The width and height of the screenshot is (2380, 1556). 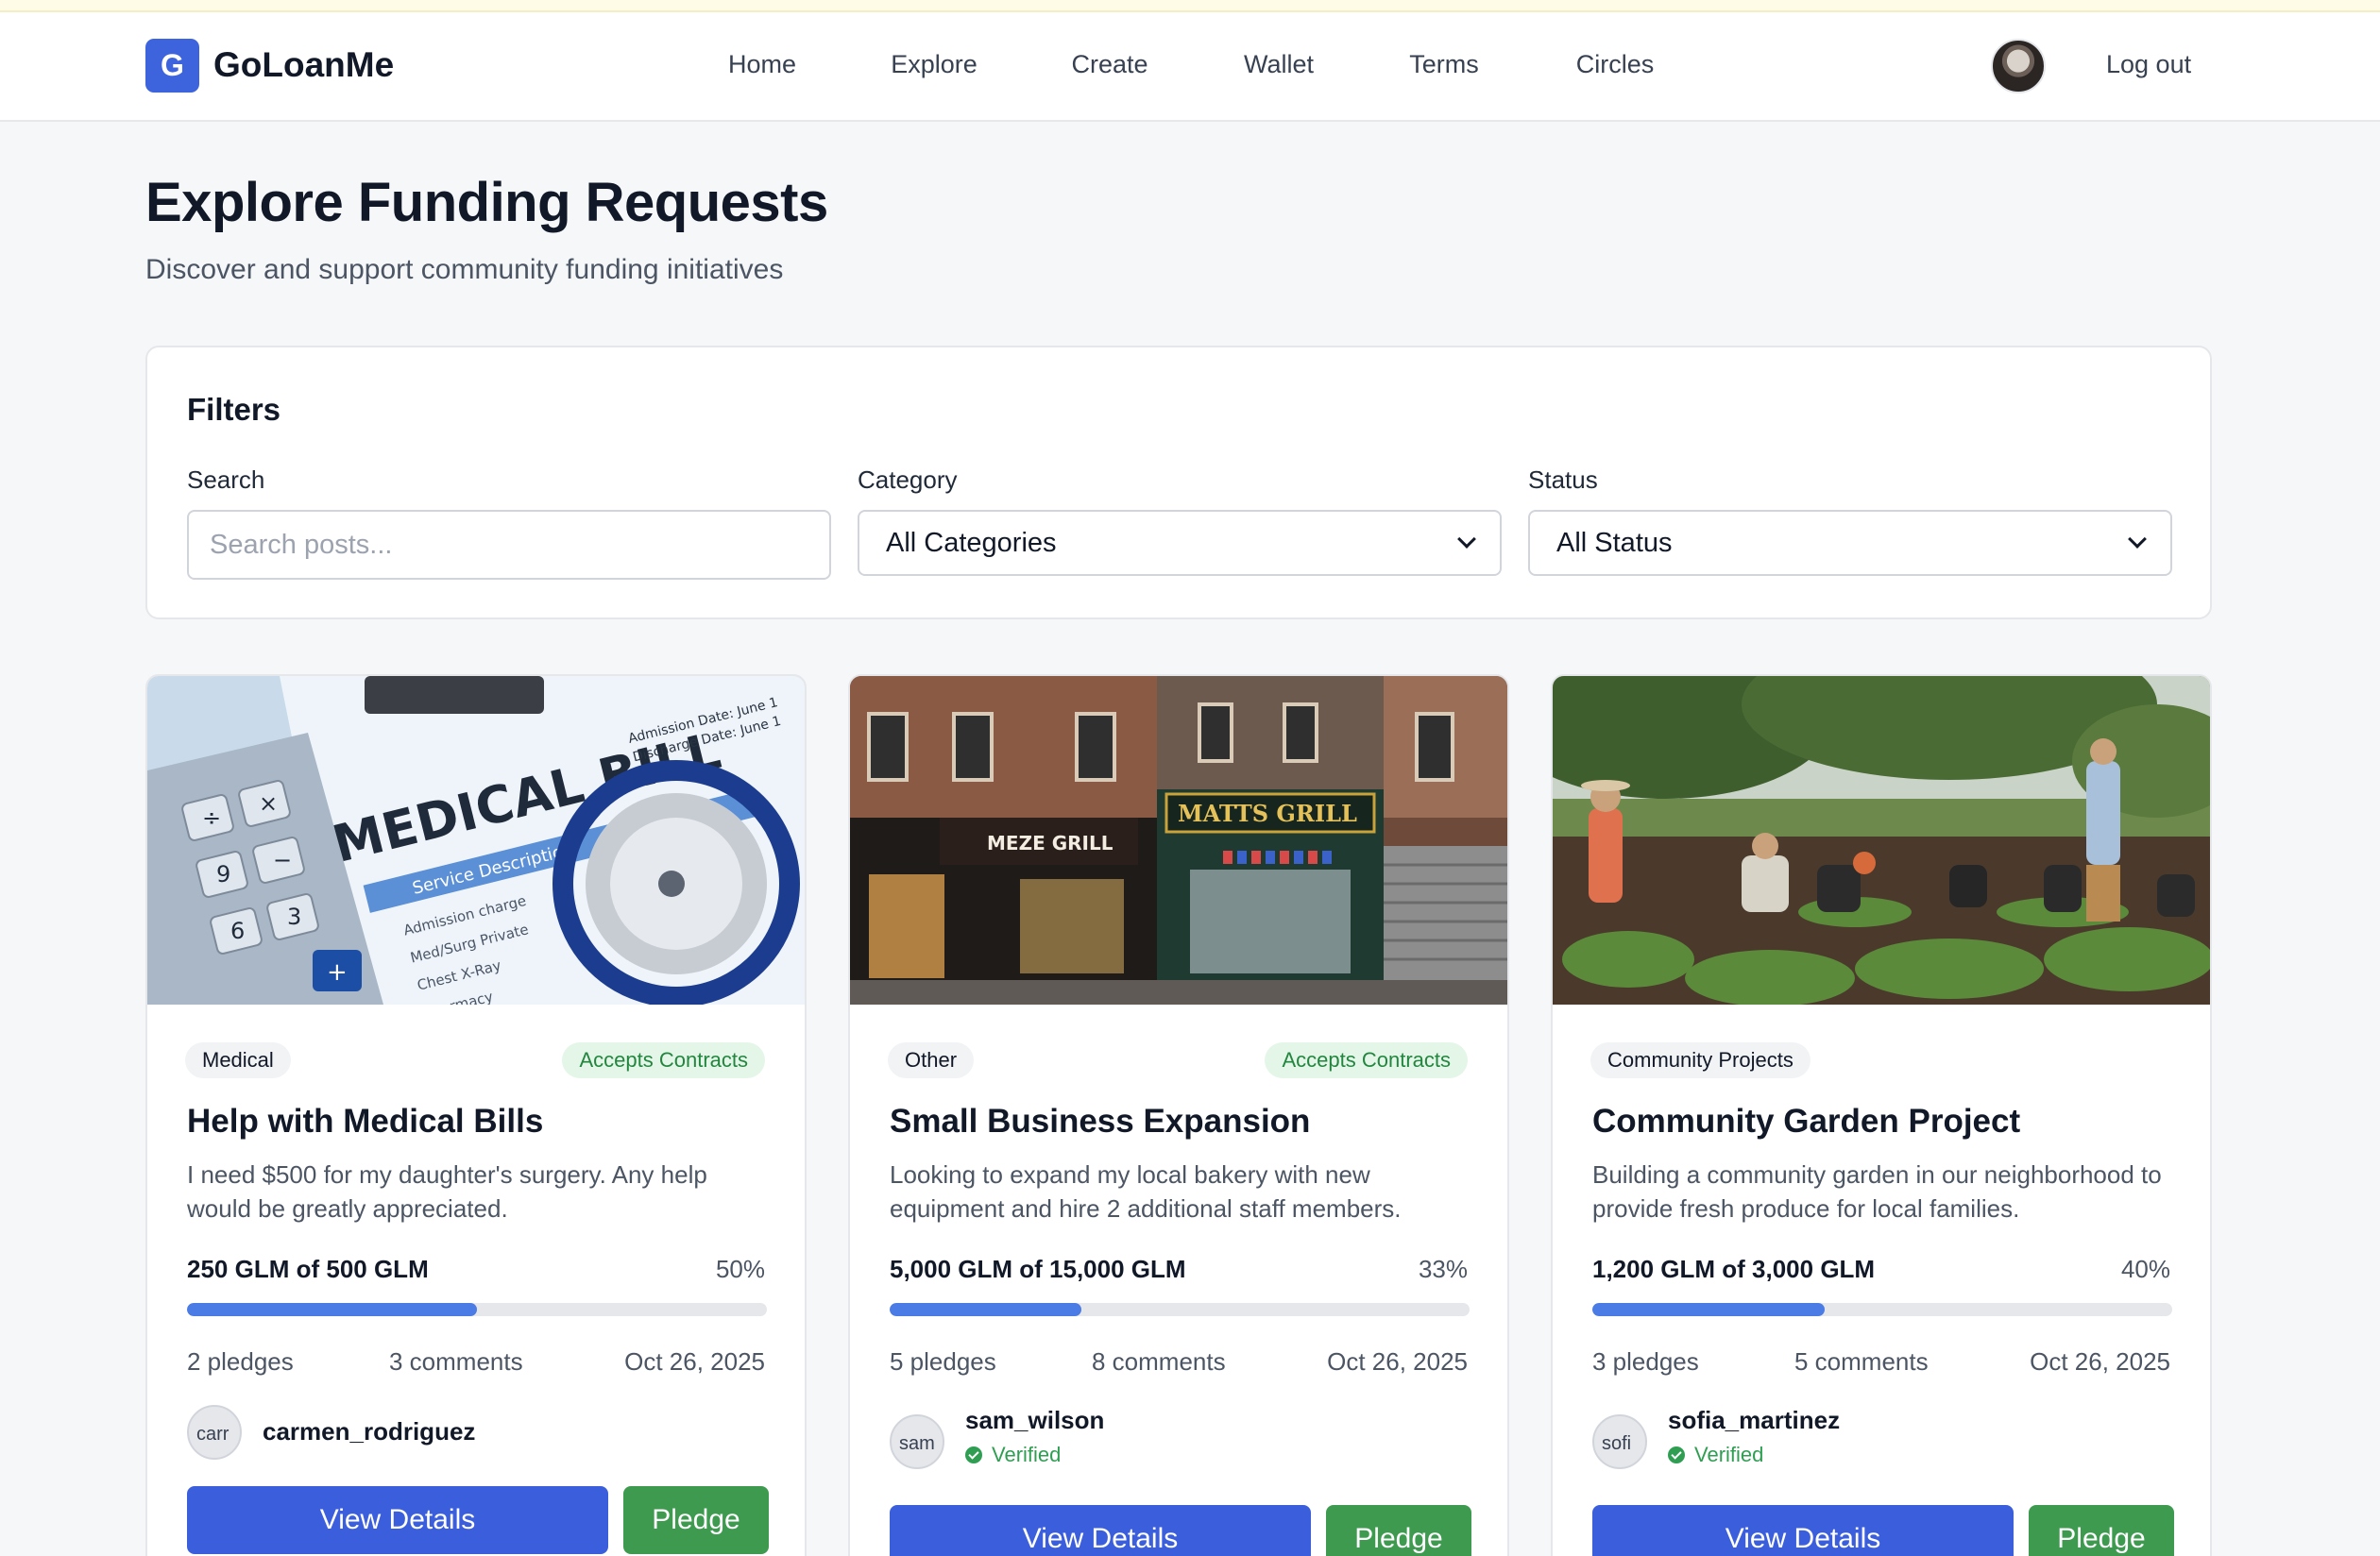 What do you see at coordinates (337, 972) in the screenshot?
I see `calc-key-plus: +` at bounding box center [337, 972].